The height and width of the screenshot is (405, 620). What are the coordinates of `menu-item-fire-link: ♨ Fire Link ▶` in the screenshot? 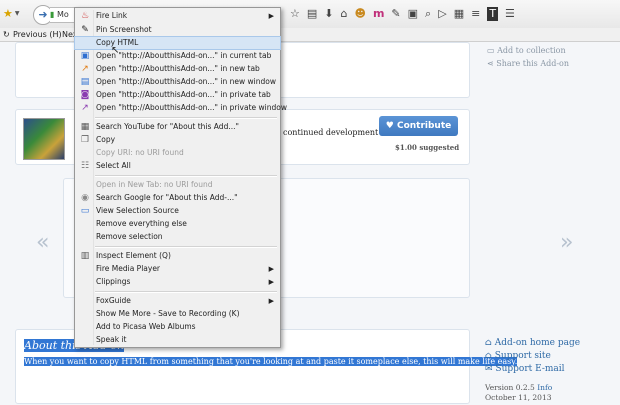 It's located at (177, 16).